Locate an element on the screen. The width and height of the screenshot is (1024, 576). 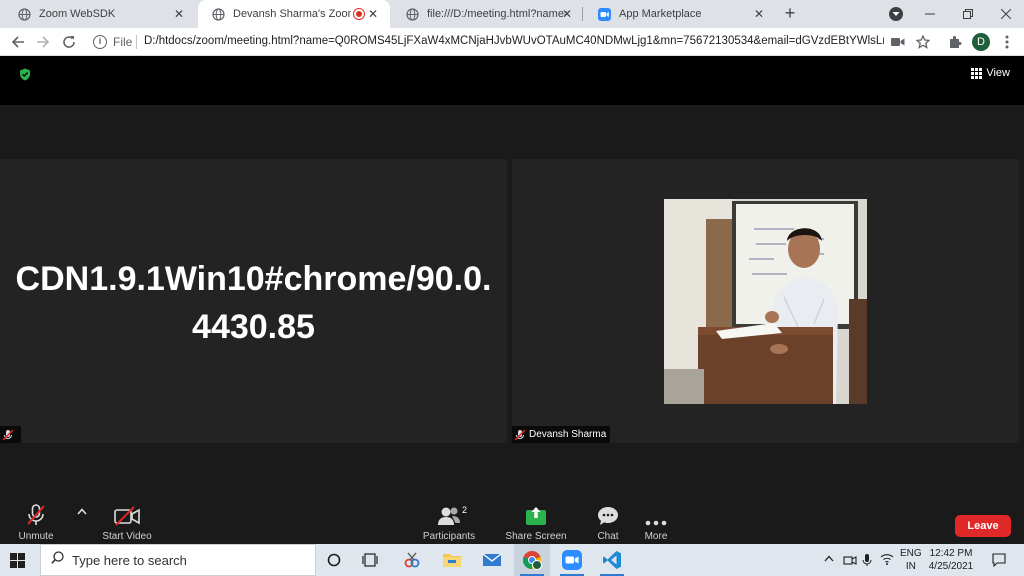
language-code: ENG is located at coordinates (911, 553).